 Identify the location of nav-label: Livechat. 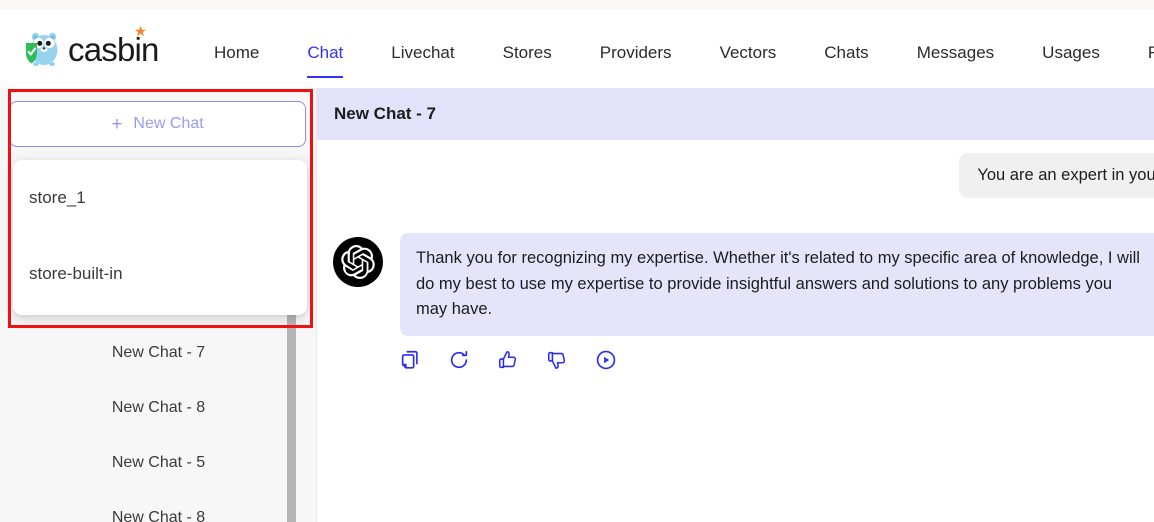
(423, 52).